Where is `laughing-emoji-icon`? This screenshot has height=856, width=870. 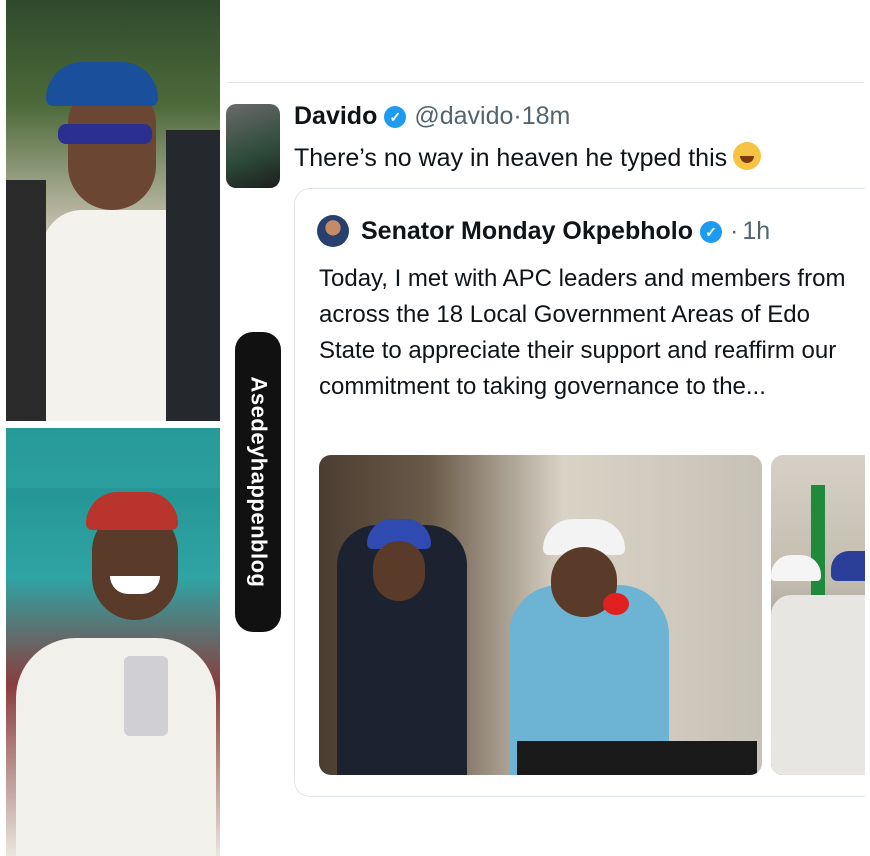 laughing-emoji-icon is located at coordinates (747, 156).